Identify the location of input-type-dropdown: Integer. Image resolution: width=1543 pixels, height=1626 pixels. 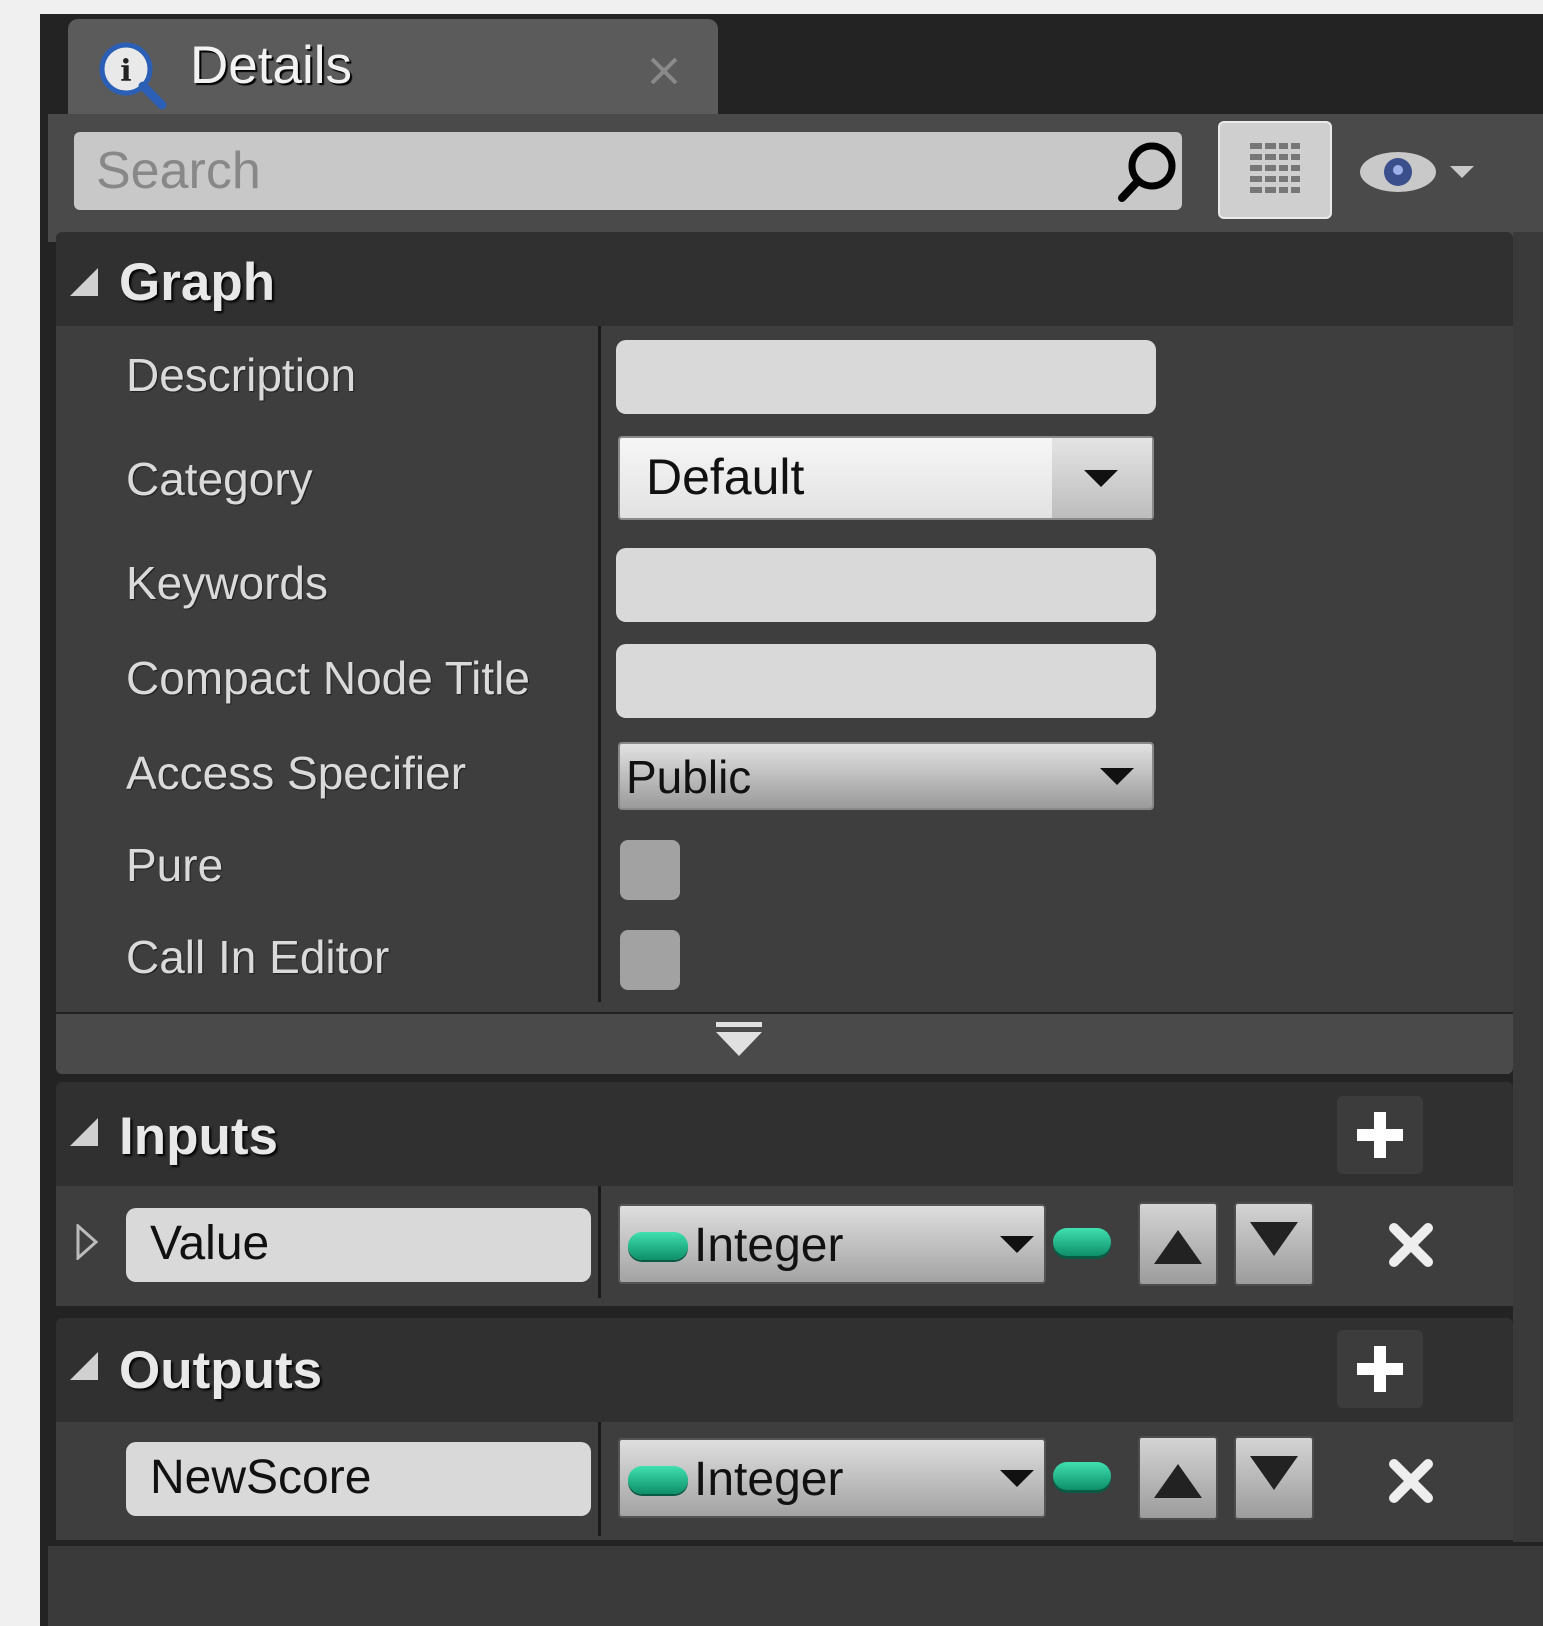
(832, 1244).